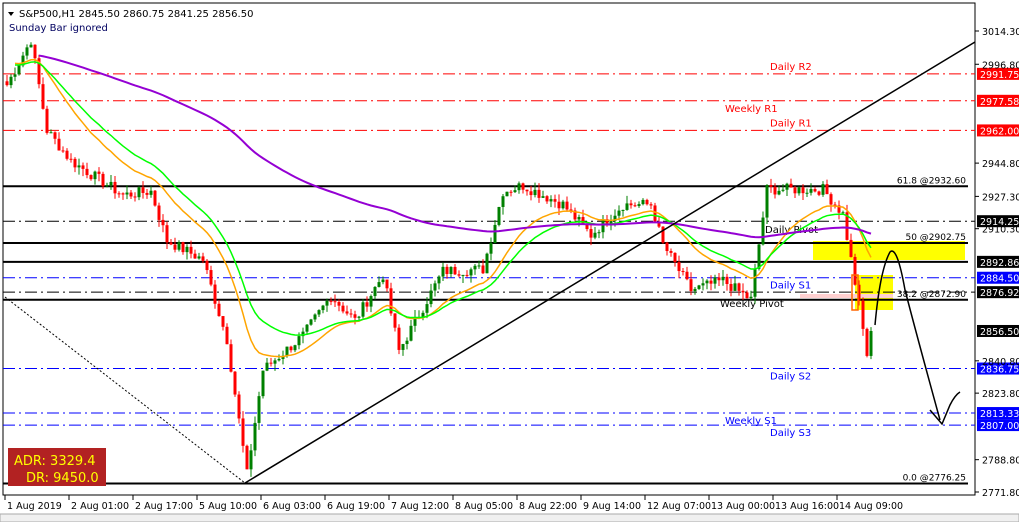 This screenshot has width=1019, height=522. What do you see at coordinates (751, 109) in the screenshot?
I see `level-label: Weekly R1` at bounding box center [751, 109].